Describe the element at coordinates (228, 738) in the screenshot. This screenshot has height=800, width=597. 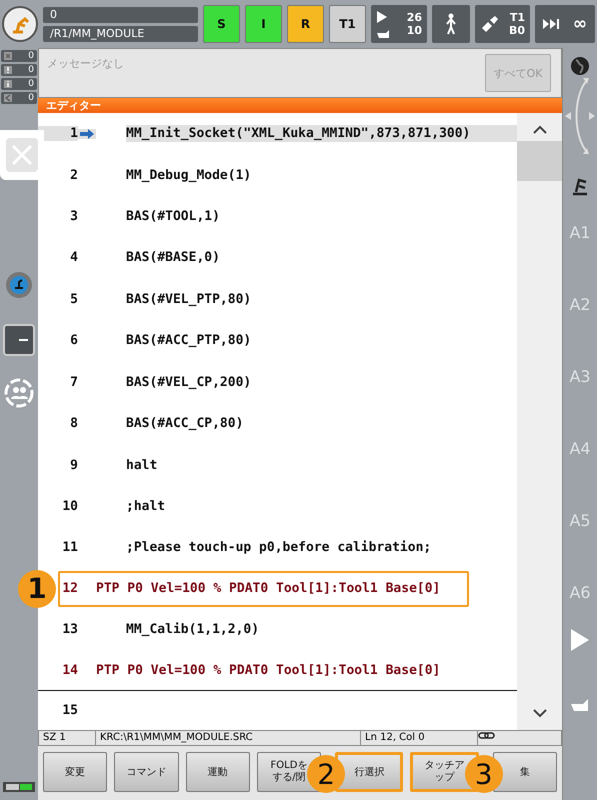
I see `file-path: KRC:\R1\MM\MM_MODULE.SRC` at that location.